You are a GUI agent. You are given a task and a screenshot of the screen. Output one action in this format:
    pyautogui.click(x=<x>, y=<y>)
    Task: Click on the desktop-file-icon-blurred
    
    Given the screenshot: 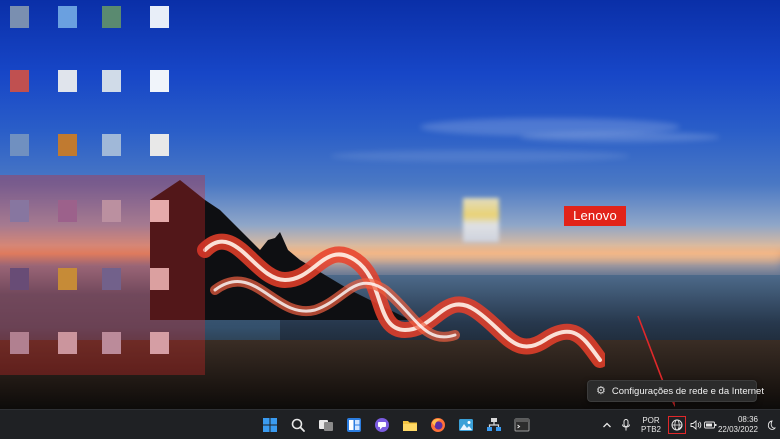 What is the action you would take?
    pyautogui.click(x=481, y=220)
    